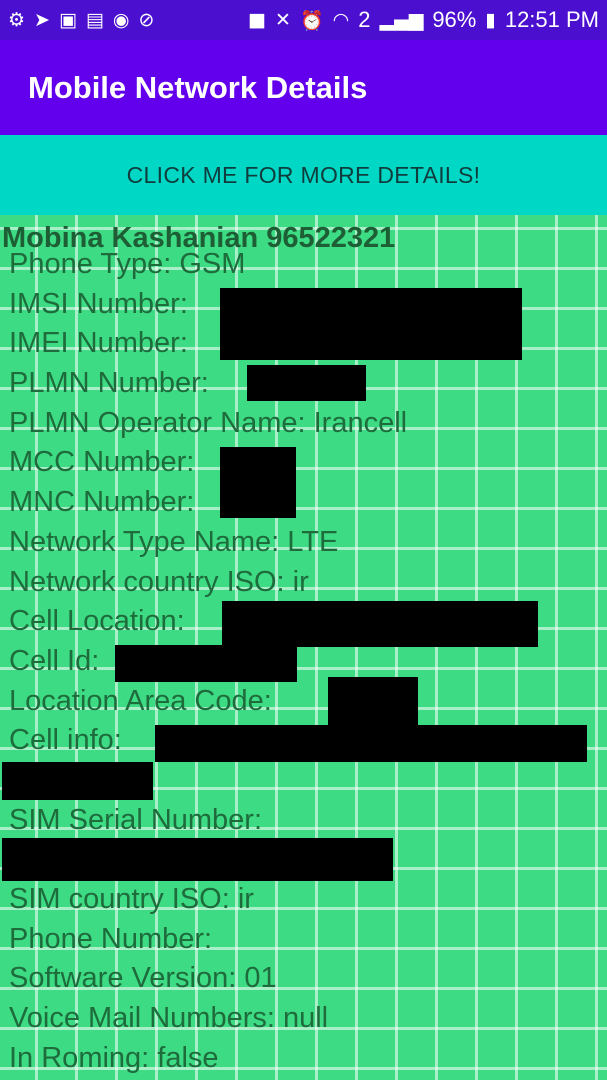 This screenshot has height=1080, width=607. I want to click on app-bar: Mobile Network Details, so click(303, 87).